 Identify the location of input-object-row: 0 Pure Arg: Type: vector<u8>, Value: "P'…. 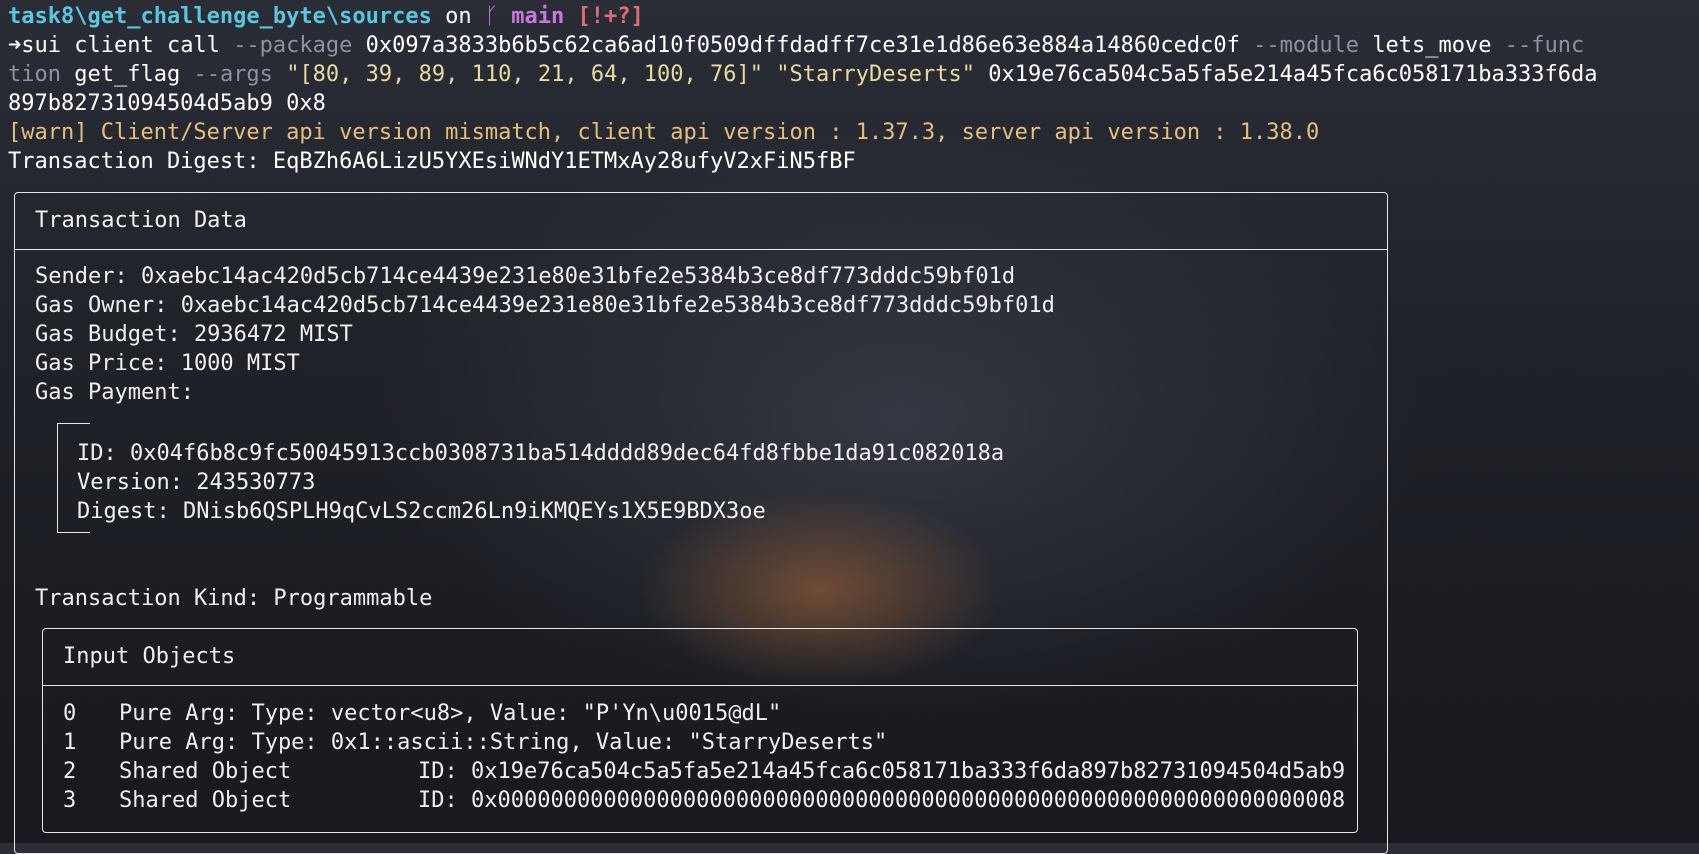
(710, 713).